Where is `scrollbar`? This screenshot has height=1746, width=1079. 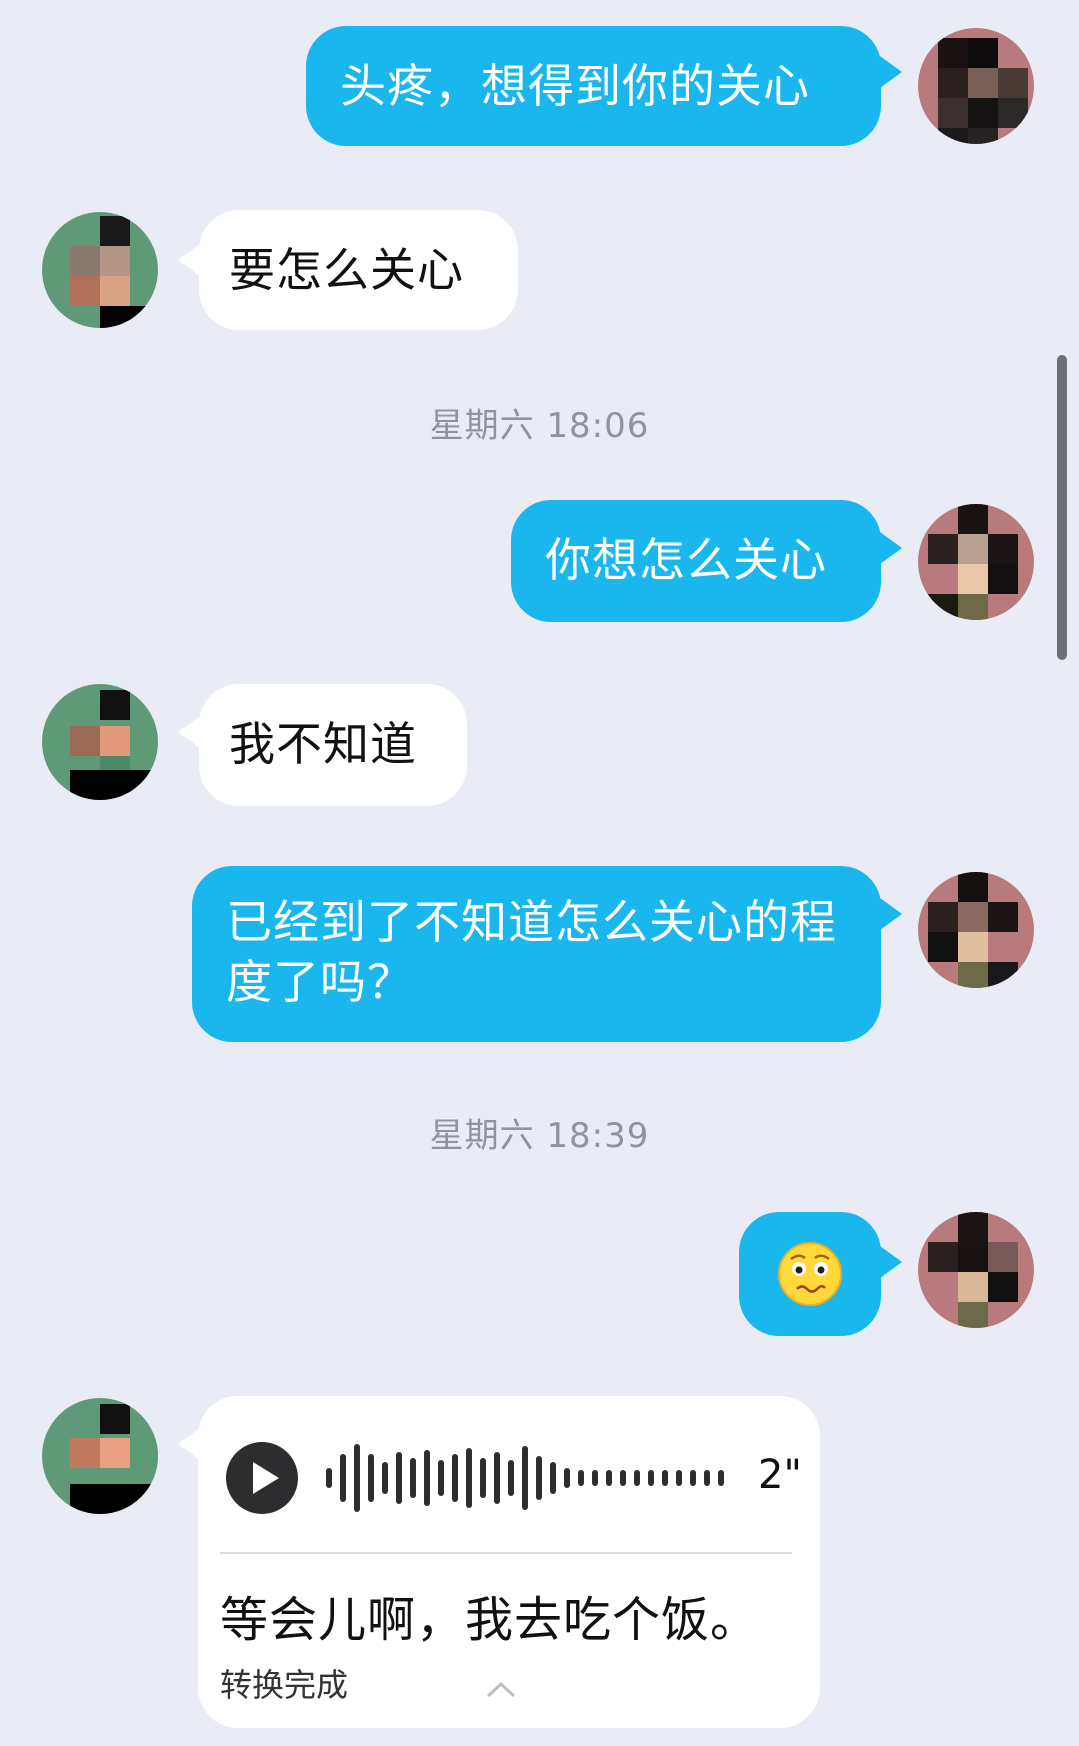
scrollbar is located at coordinates (1062, 507).